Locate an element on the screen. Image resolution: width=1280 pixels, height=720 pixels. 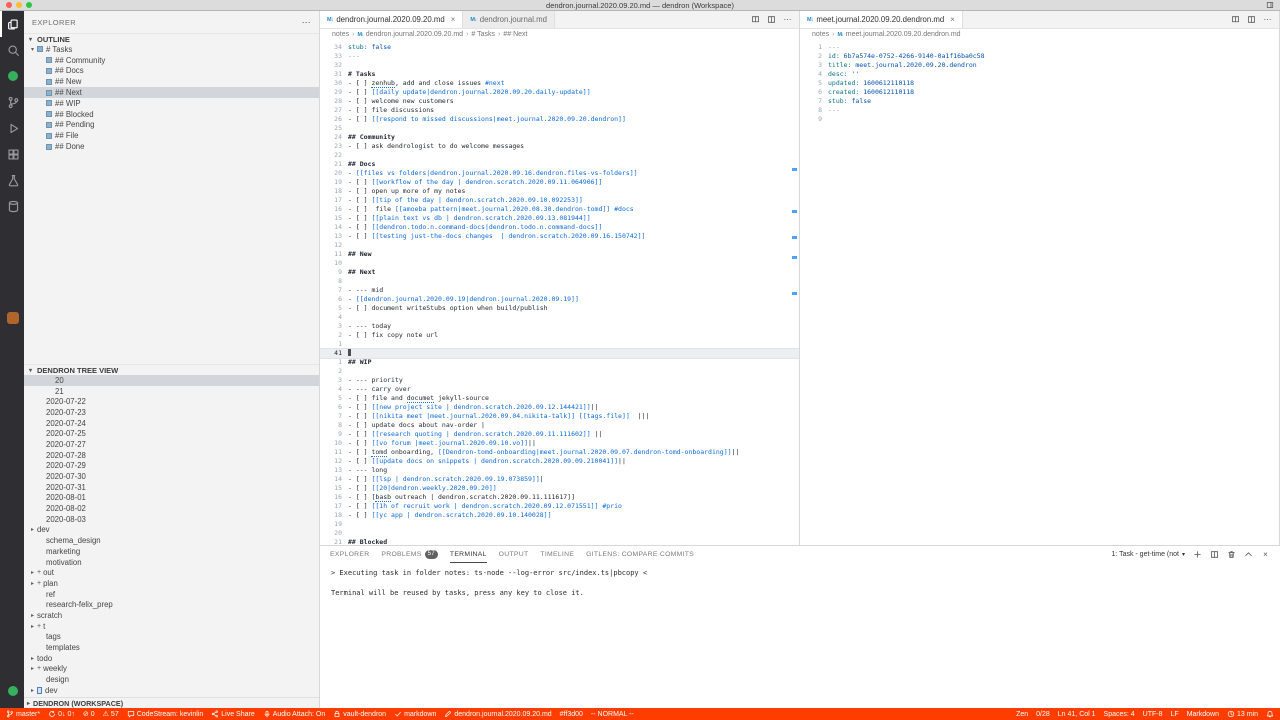
kill-terminal-icon is located at coordinates (1231, 554).